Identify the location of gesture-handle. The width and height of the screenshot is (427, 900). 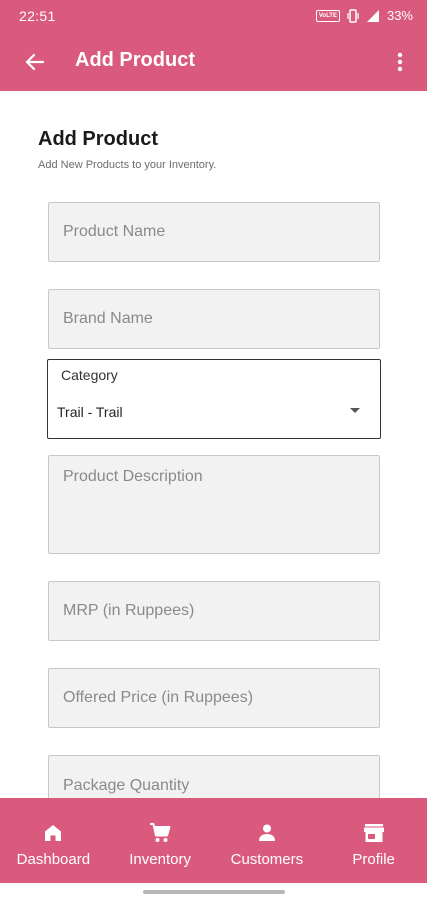
(214, 892).